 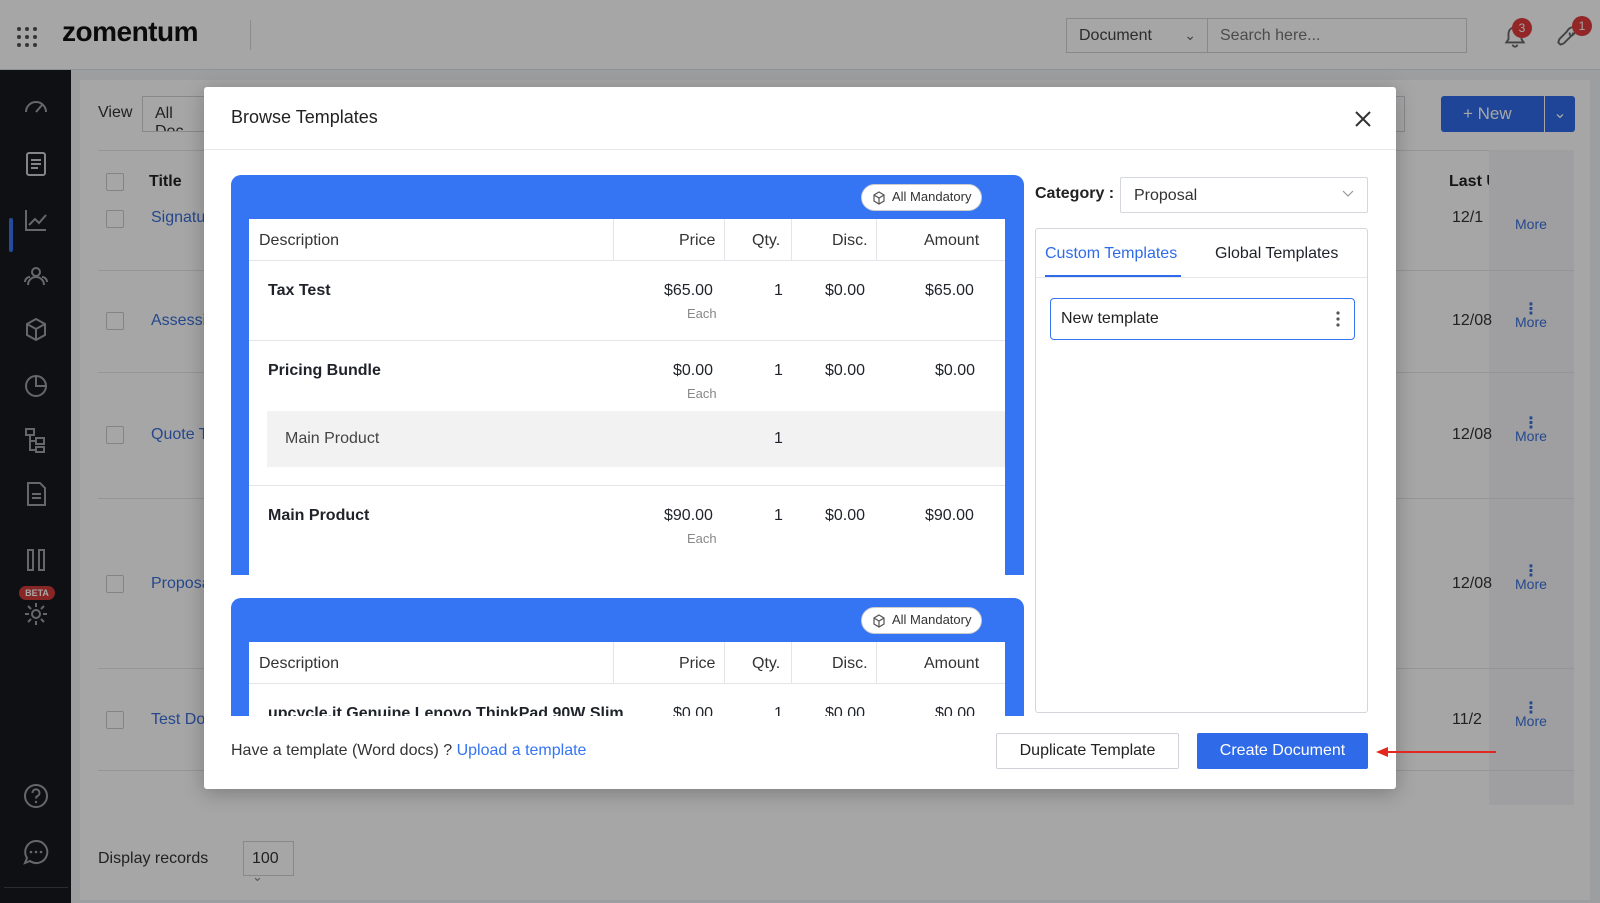 I want to click on sub-item-qty: 1, so click(x=778, y=438).